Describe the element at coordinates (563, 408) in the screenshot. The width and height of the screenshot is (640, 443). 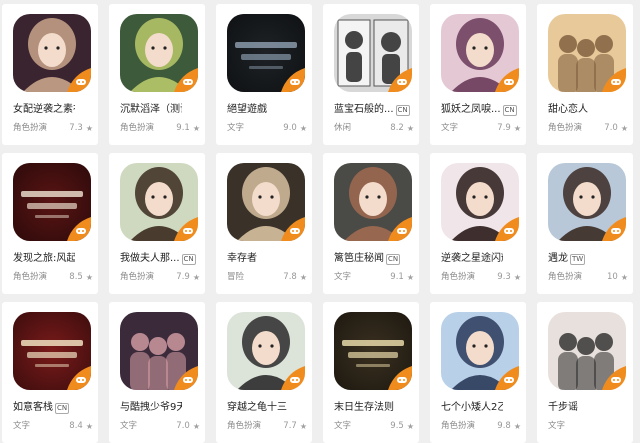
I see `game-title: 千步谣` at that location.